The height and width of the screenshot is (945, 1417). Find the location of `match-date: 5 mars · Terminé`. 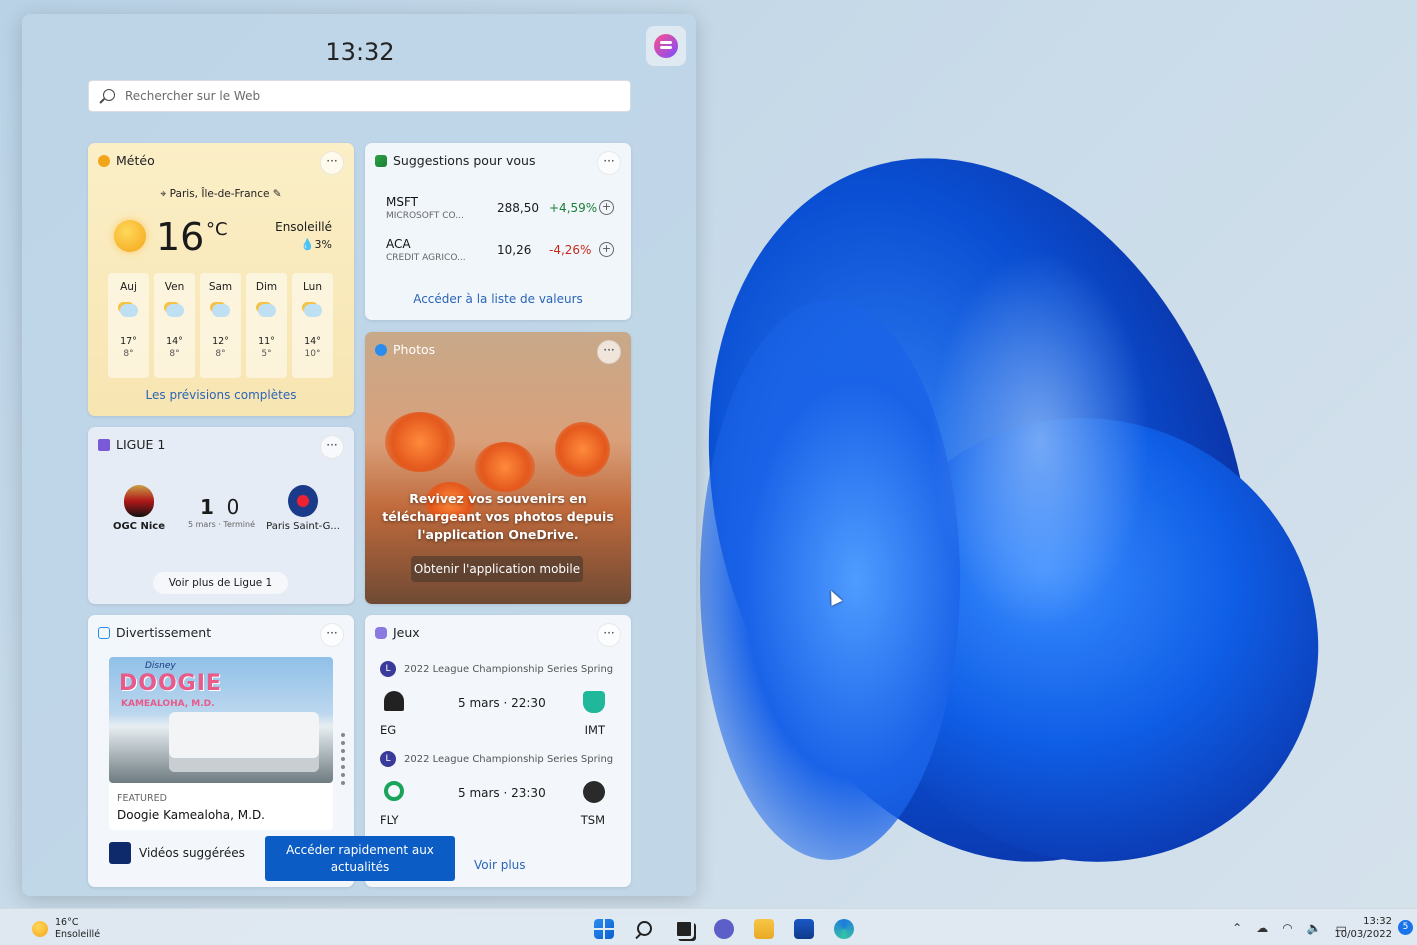

match-date: 5 mars · Terminé is located at coordinates (222, 524).